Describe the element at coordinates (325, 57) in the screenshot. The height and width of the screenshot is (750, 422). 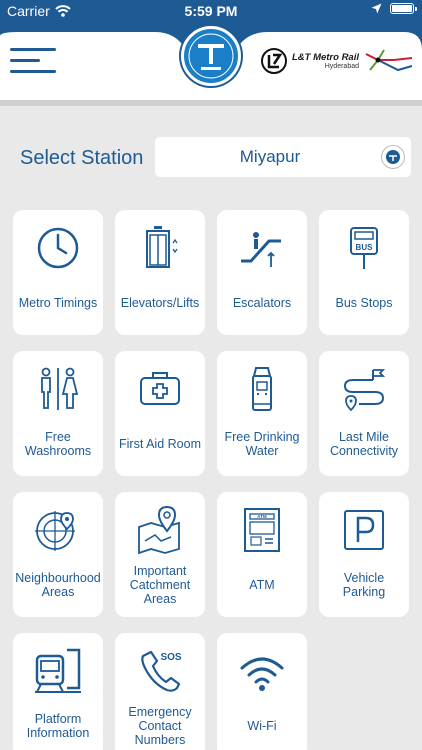
I see `brand-name: L&T Metro Rail` at that location.